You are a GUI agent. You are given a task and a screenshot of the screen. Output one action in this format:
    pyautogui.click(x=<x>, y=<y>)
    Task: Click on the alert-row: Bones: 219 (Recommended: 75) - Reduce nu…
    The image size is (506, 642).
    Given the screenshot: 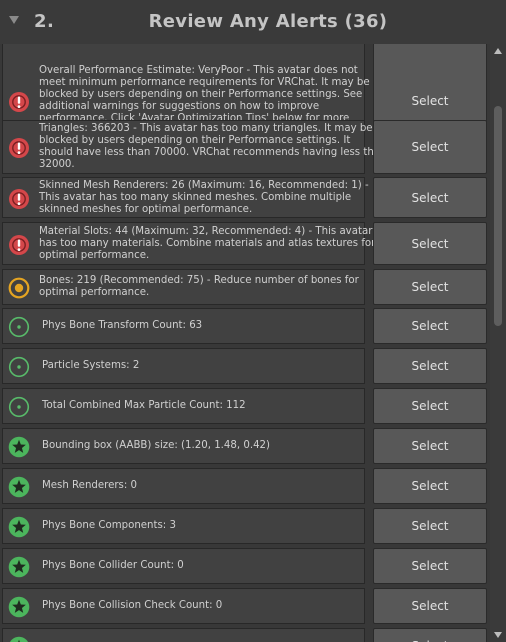 What is the action you would take?
    pyautogui.click(x=245, y=287)
    